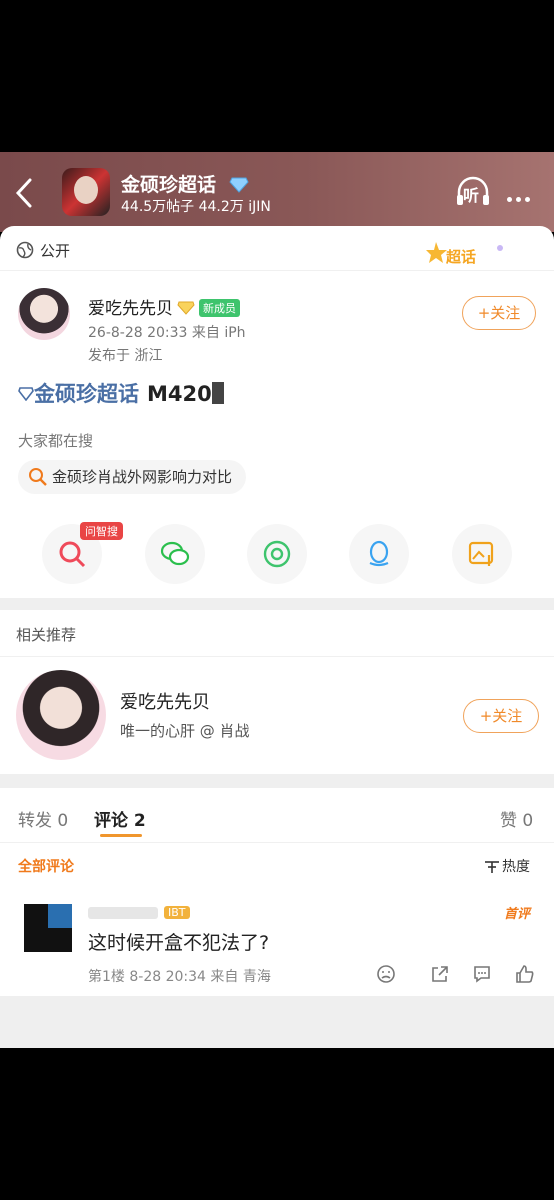 This screenshot has width=554, height=1200. Describe the element at coordinates (219, 308) in the screenshot. I see `new-member-badge: 新成员` at that location.